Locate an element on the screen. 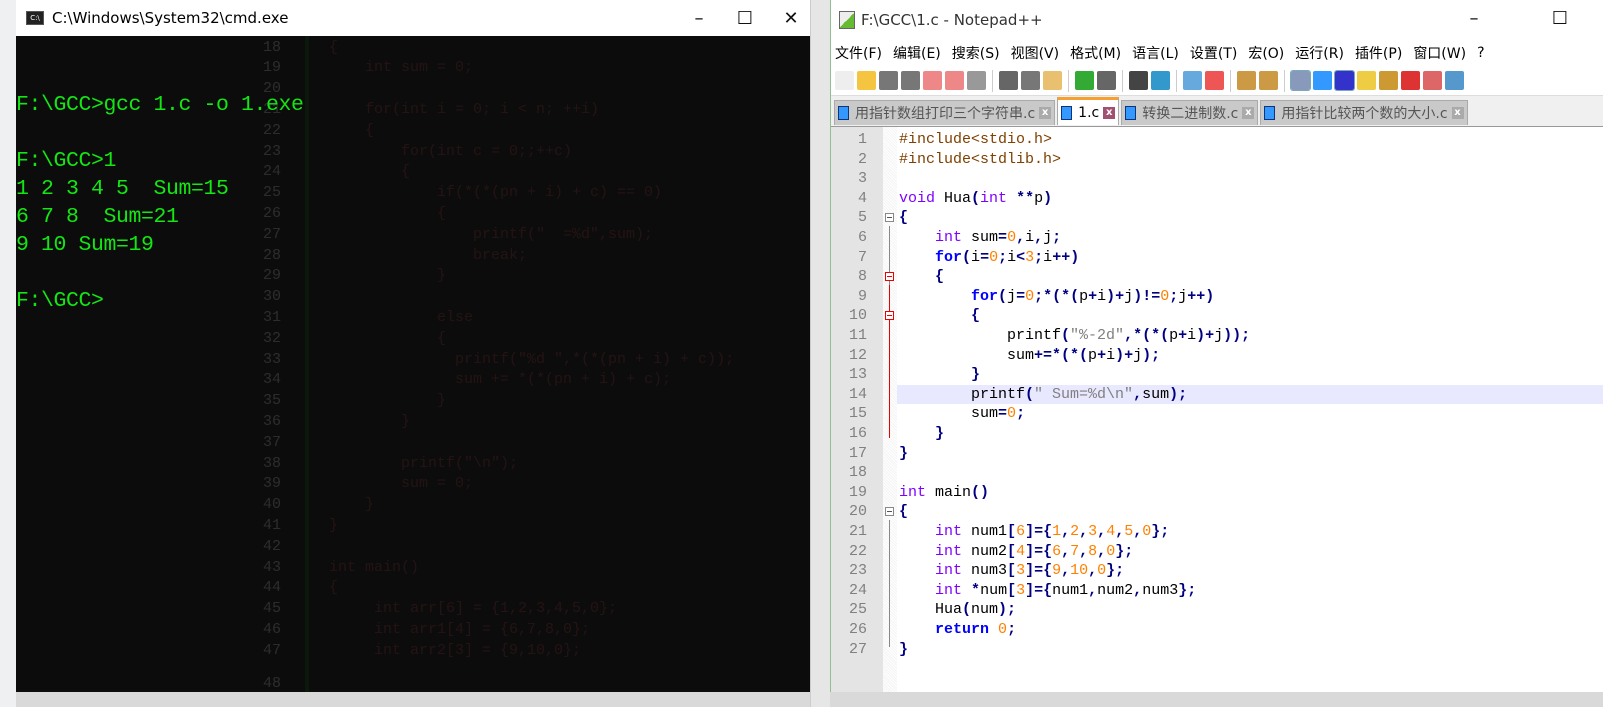 This screenshot has width=1603, height=707. find-icon is located at coordinates (1138, 80).